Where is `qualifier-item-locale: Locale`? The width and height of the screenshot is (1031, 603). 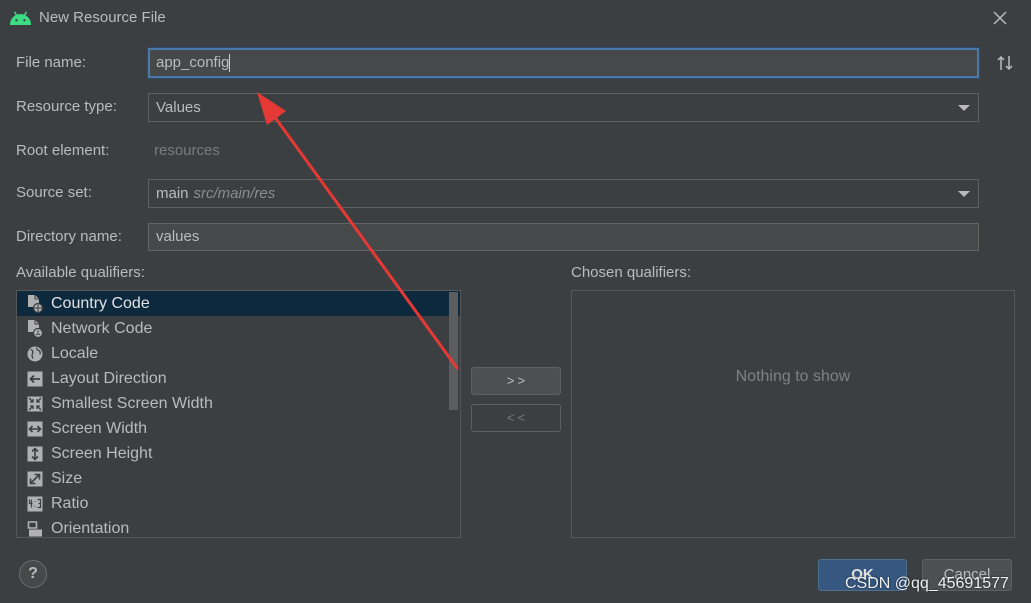 qualifier-item-locale: Locale is located at coordinates (238, 353).